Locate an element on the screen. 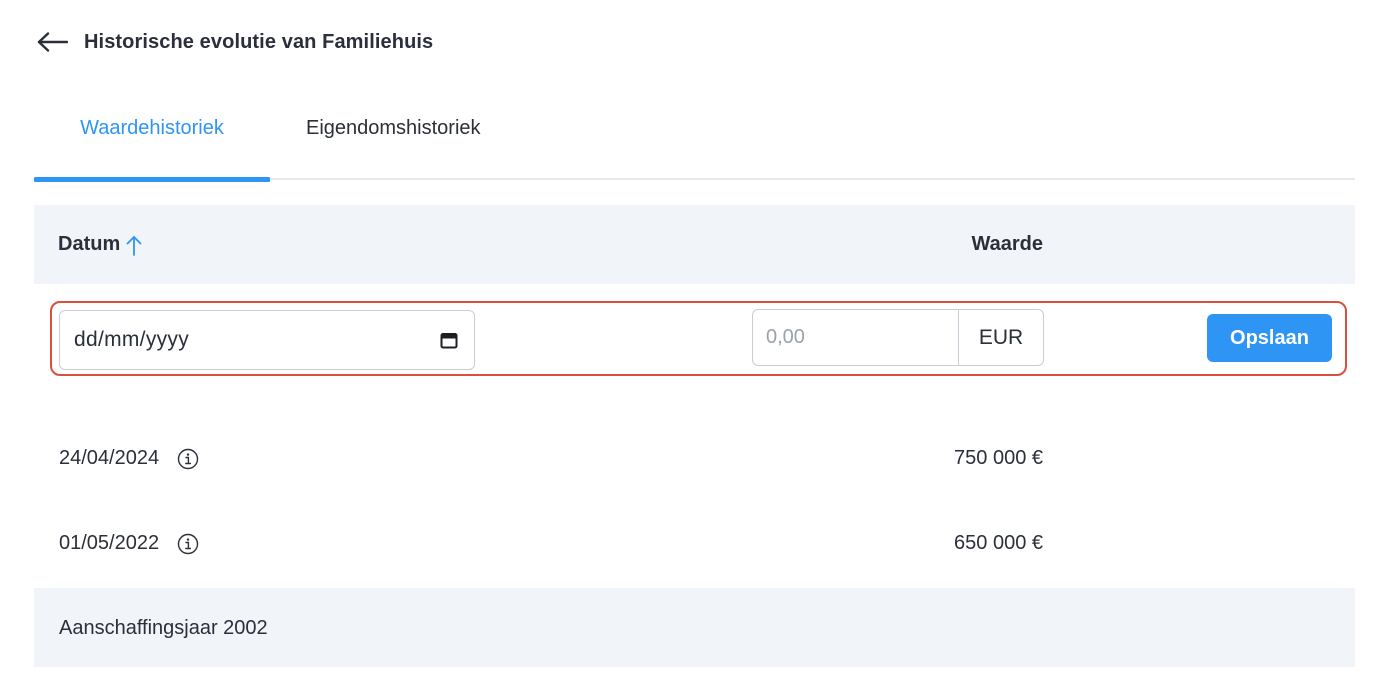 Image resolution: width=1387 pixels, height=681 pixels. arrow-left-icon is located at coordinates (52, 42).